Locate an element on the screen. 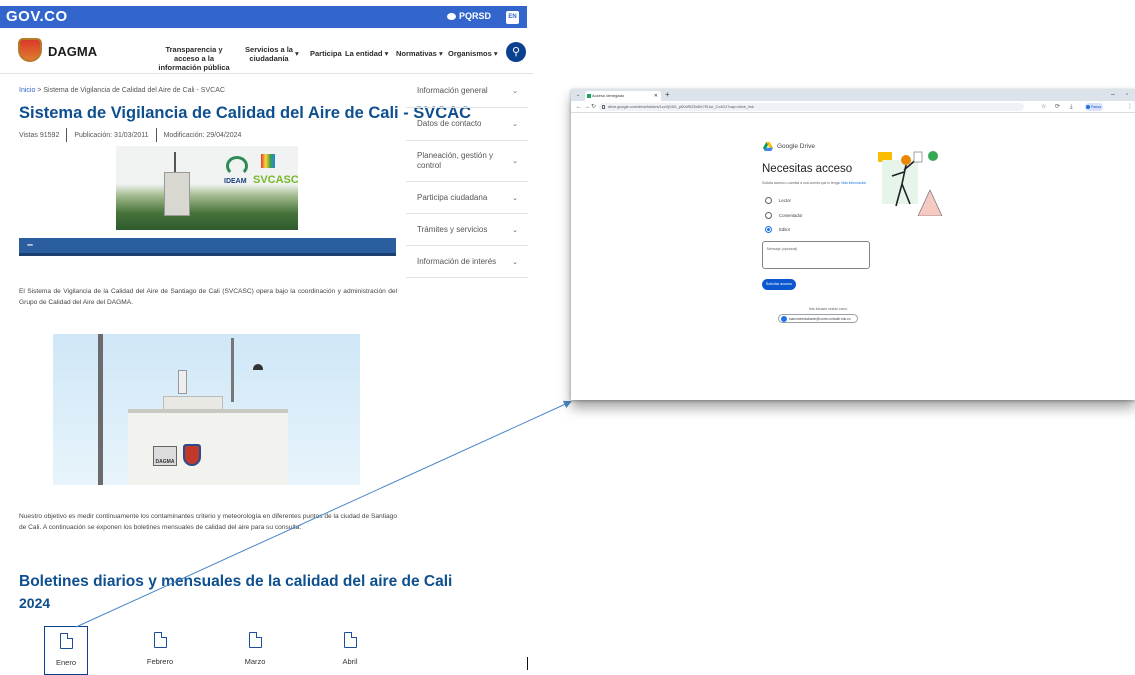  maximize-icon: ▫ is located at coordinates (1127, 95).